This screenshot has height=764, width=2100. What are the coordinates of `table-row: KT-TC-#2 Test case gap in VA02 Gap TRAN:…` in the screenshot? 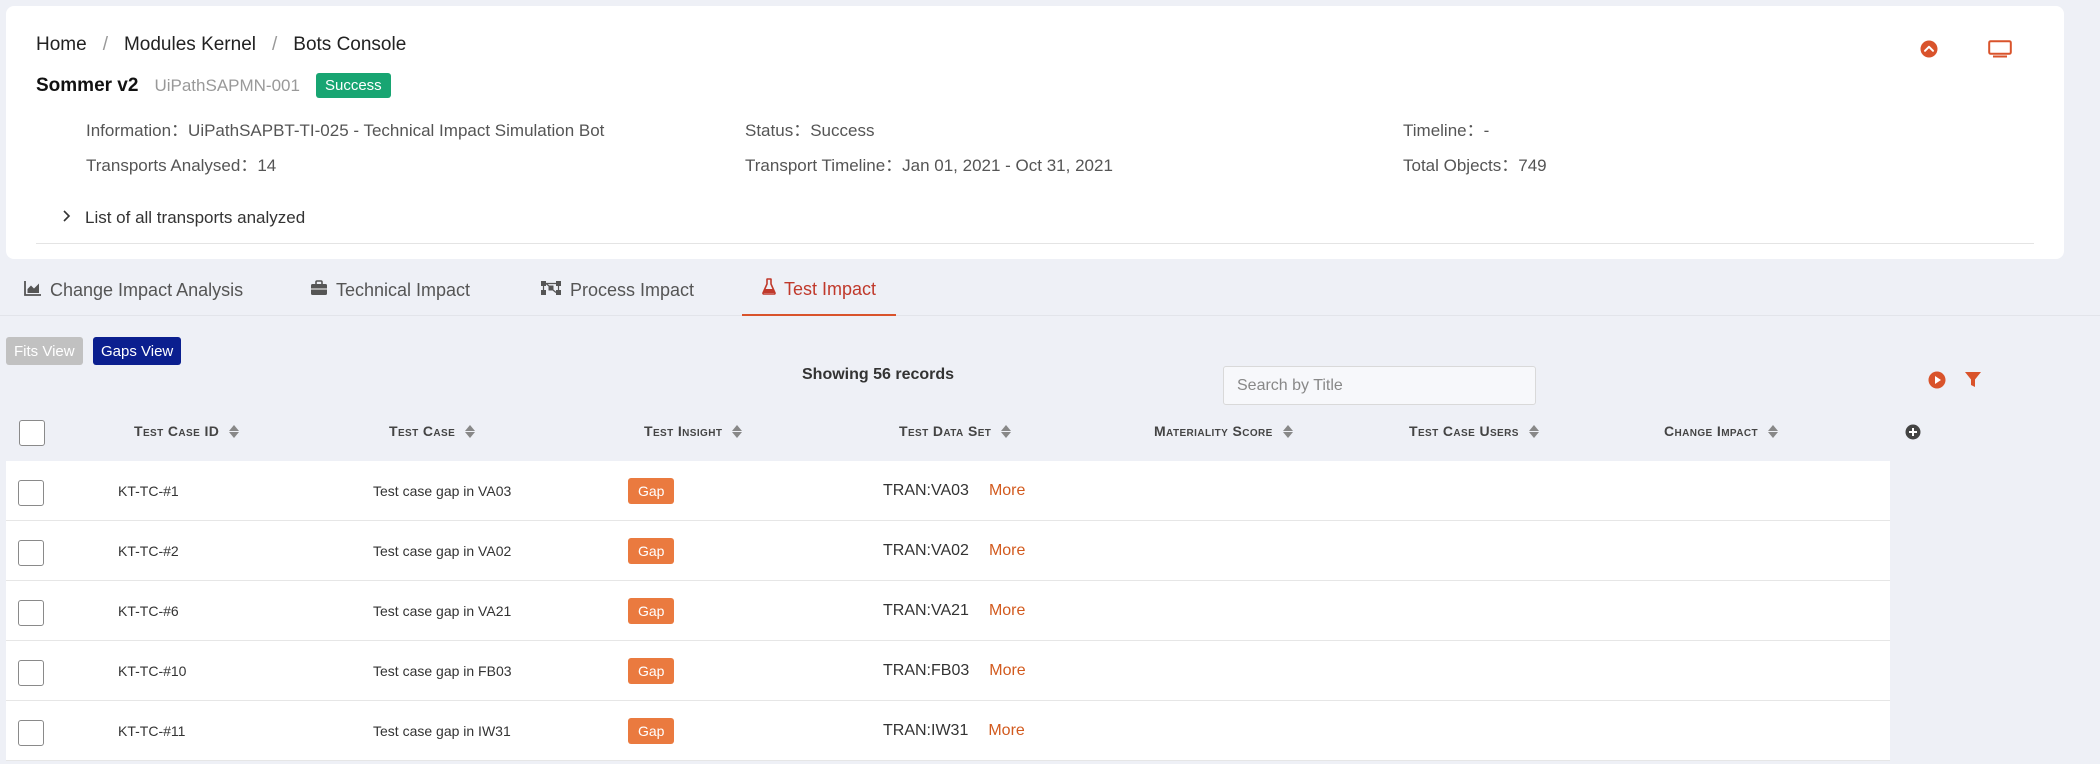 It's located at (948, 551).